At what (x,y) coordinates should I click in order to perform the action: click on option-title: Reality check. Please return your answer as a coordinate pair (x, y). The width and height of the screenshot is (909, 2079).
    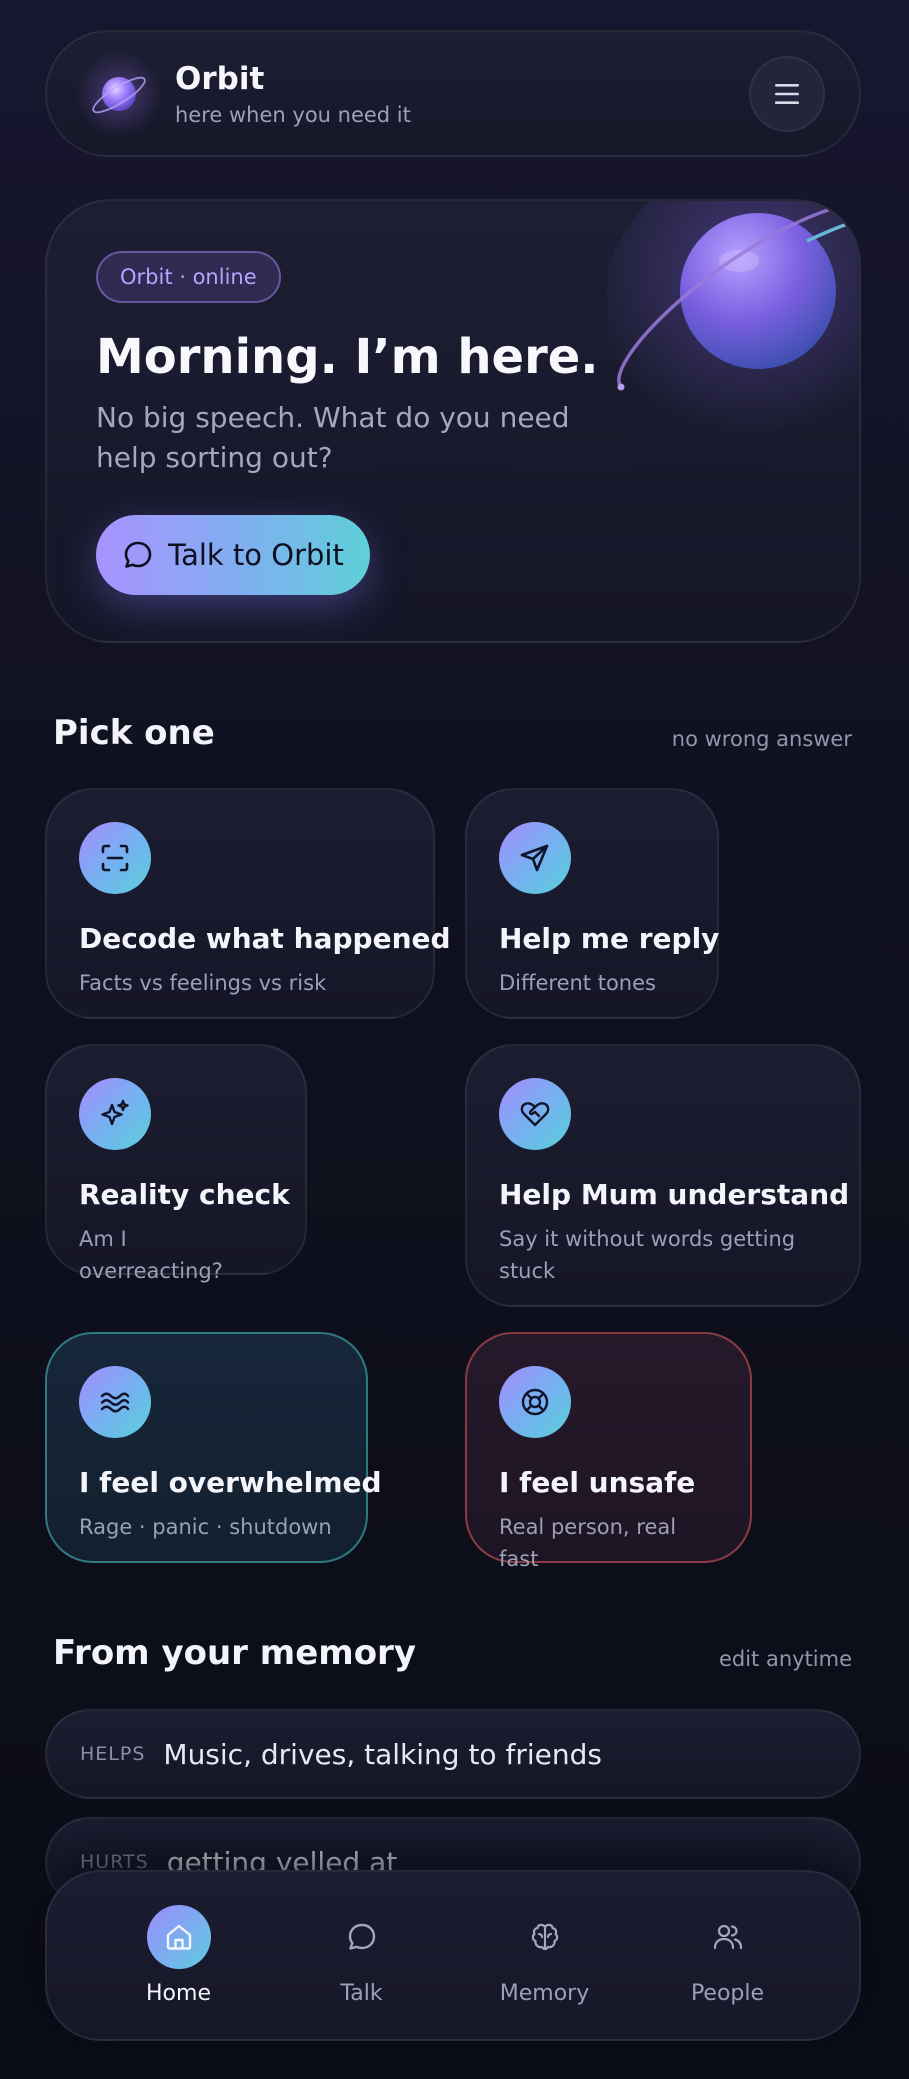
    Looking at the image, I should click on (184, 1194).